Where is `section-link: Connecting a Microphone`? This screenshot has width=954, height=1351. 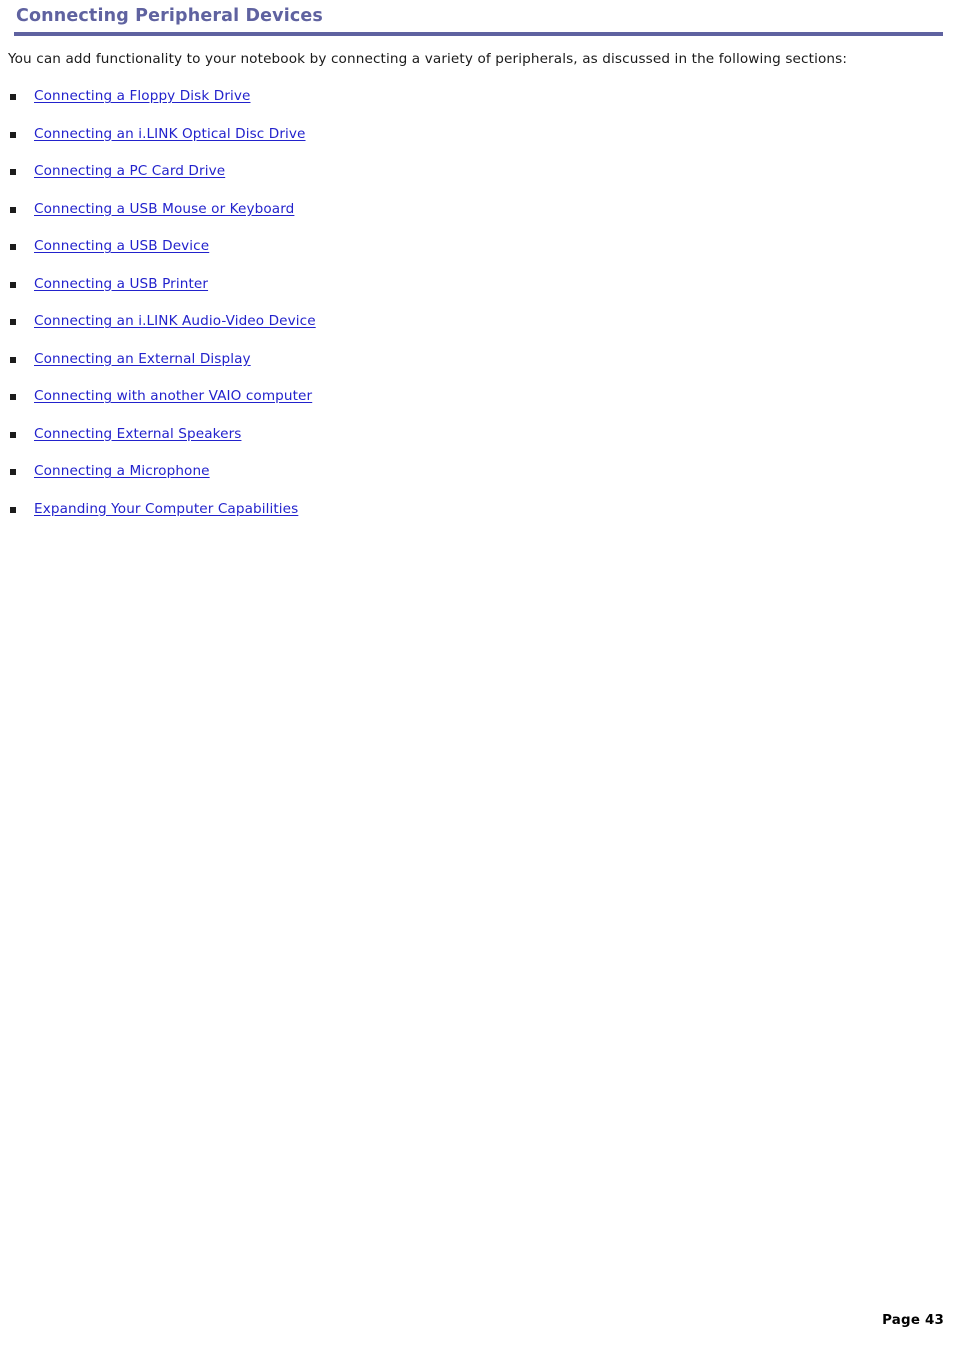
section-link: Connecting a Microphone is located at coordinates (122, 471).